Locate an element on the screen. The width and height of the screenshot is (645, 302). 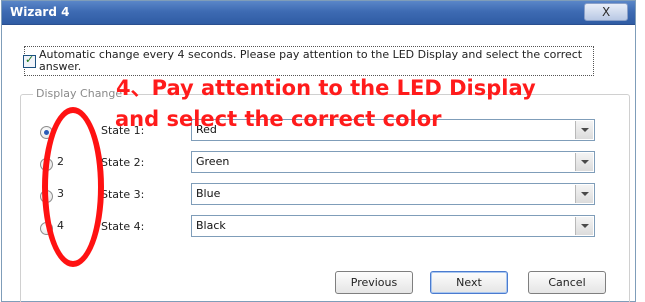
auto-change-checkbox is located at coordinates (29, 60).